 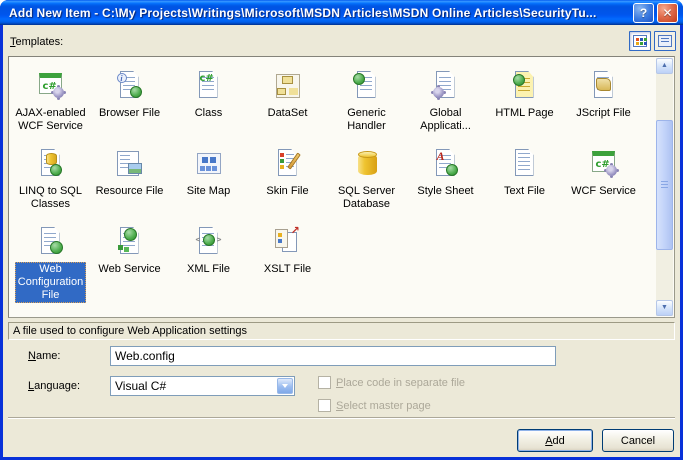 I want to click on view-mode-buttons, so click(x=652, y=41).